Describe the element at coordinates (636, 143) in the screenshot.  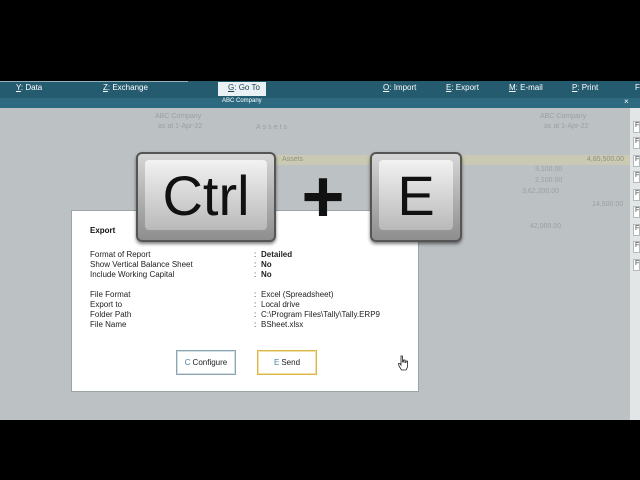
I see `right-panel-button-2: F` at that location.